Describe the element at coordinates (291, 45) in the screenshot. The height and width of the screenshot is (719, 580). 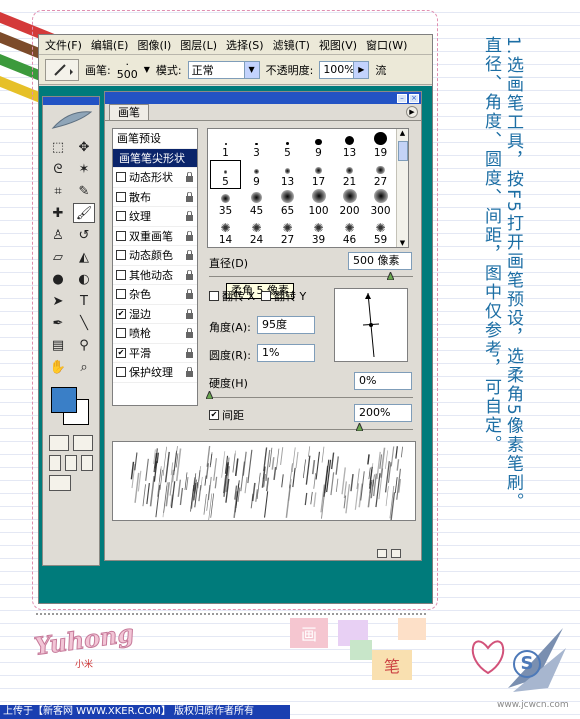
I see `menu-filter: 滤镜(T)` at that location.